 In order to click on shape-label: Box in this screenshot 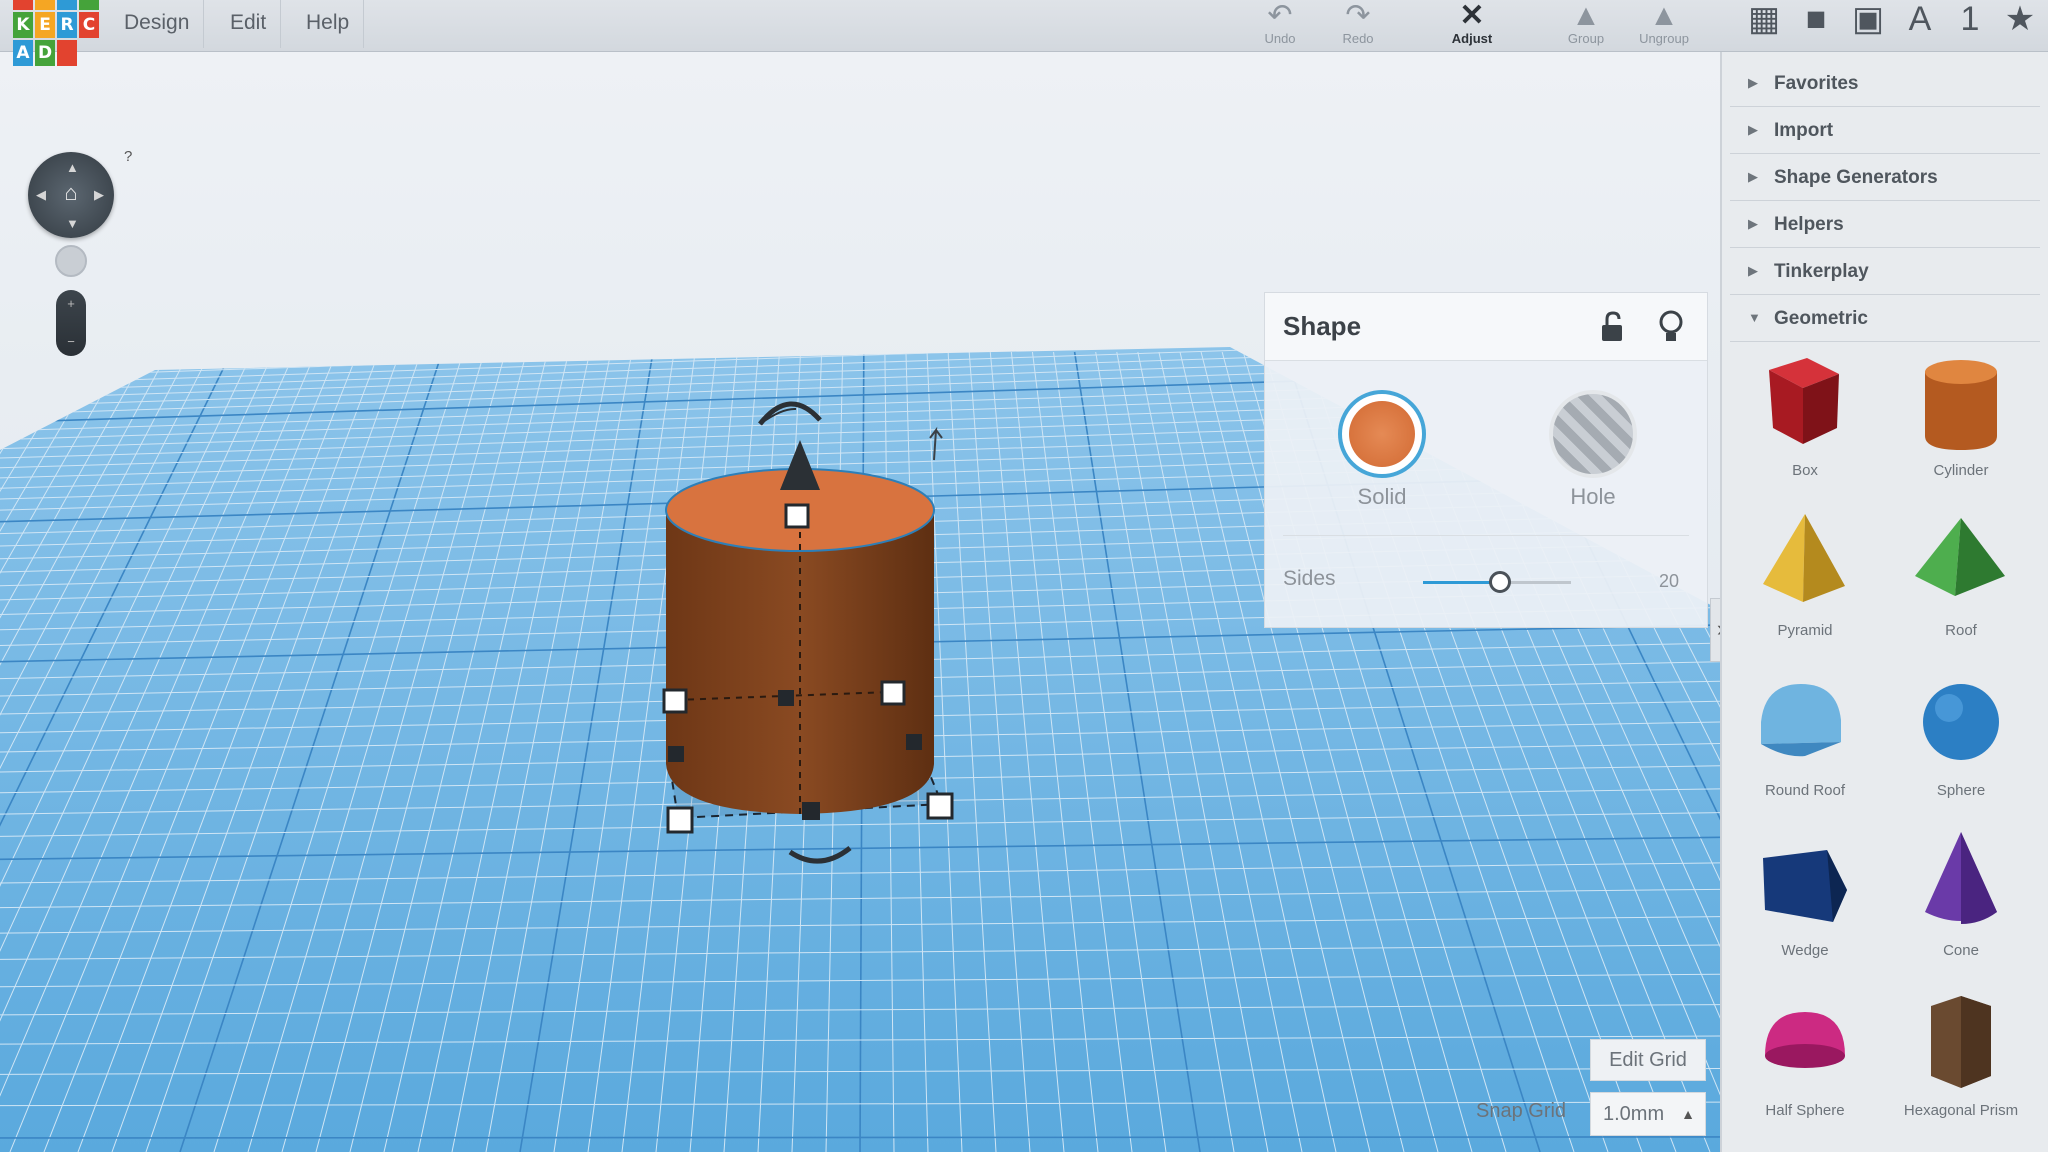, I will do `click(1805, 470)`.